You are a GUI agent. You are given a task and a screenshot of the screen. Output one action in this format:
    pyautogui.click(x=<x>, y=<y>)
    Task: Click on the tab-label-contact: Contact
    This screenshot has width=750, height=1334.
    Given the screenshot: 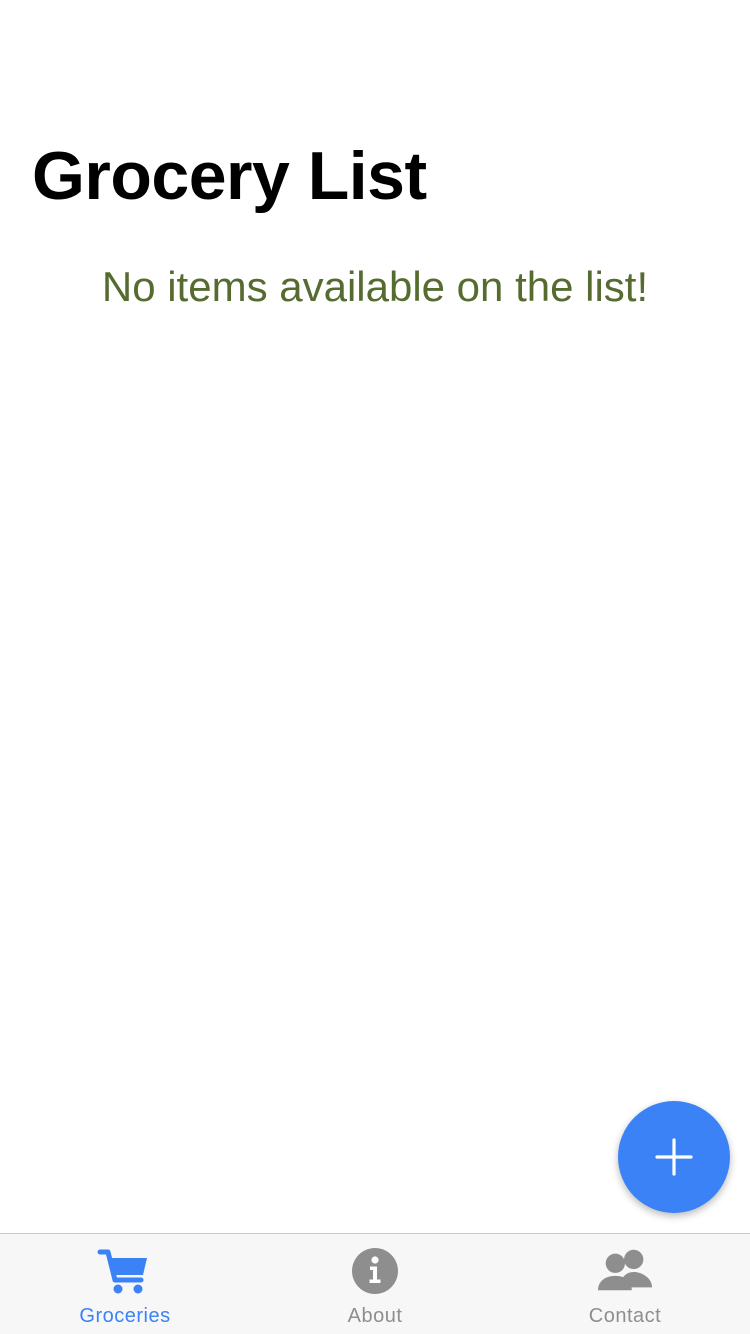 What is the action you would take?
    pyautogui.click(x=625, y=1316)
    